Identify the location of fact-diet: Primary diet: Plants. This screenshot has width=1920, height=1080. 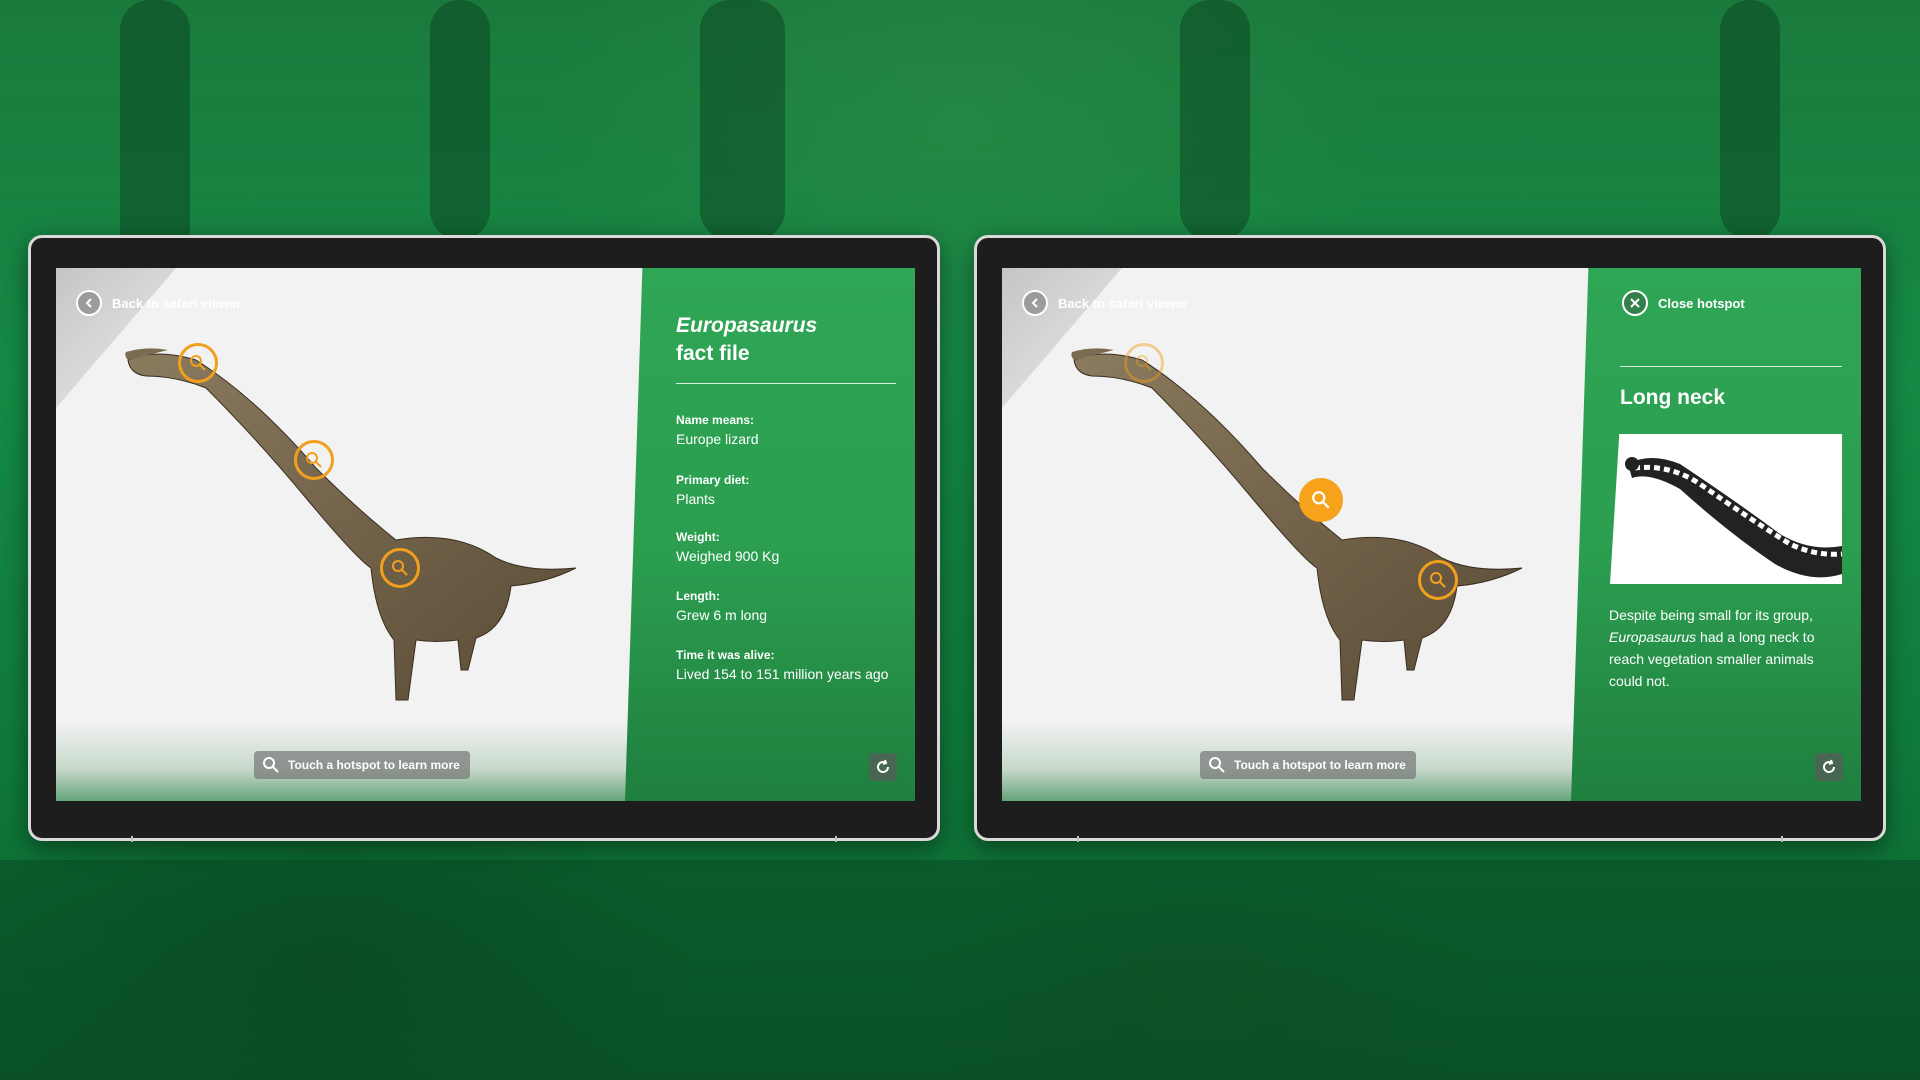
(791, 490).